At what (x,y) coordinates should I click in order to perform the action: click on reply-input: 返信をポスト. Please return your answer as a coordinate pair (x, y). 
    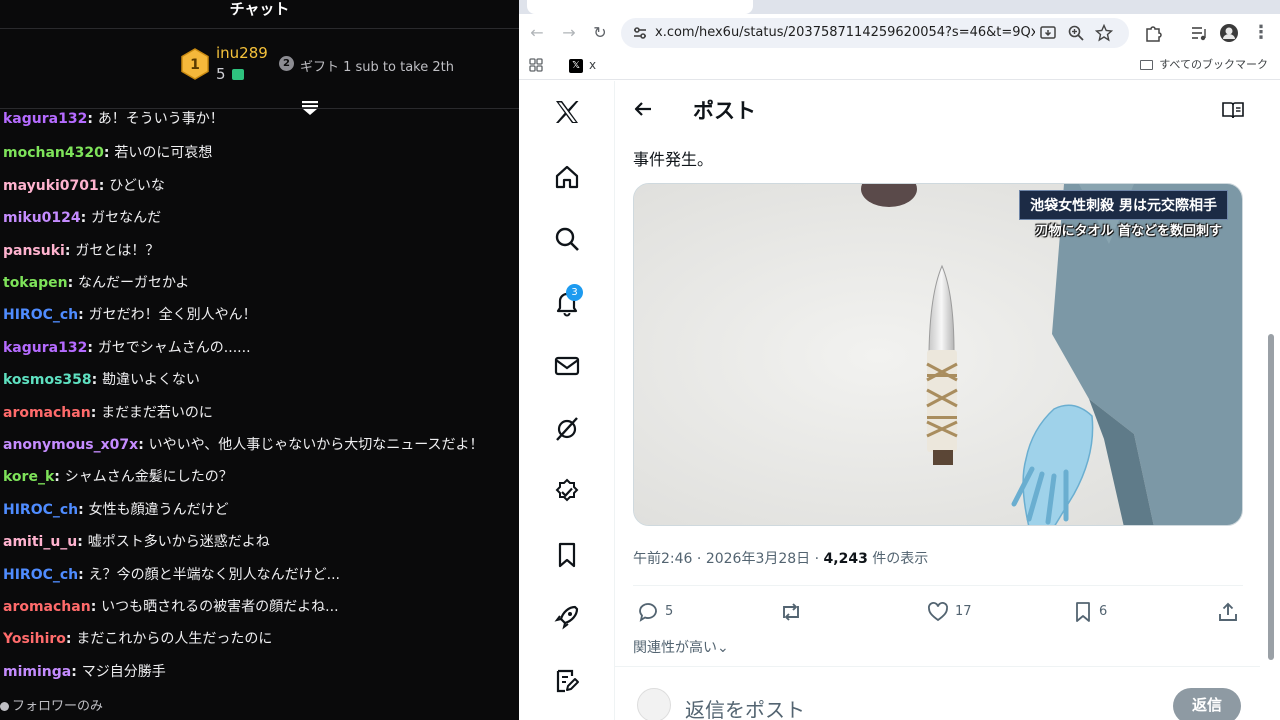
    Looking at the image, I should click on (745, 707).